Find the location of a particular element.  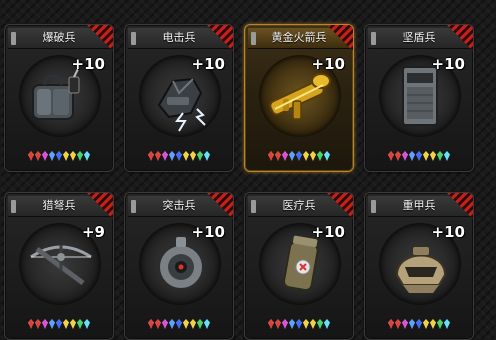

card-soldier-2: 电击兵 +10 is located at coordinates (179, 98).